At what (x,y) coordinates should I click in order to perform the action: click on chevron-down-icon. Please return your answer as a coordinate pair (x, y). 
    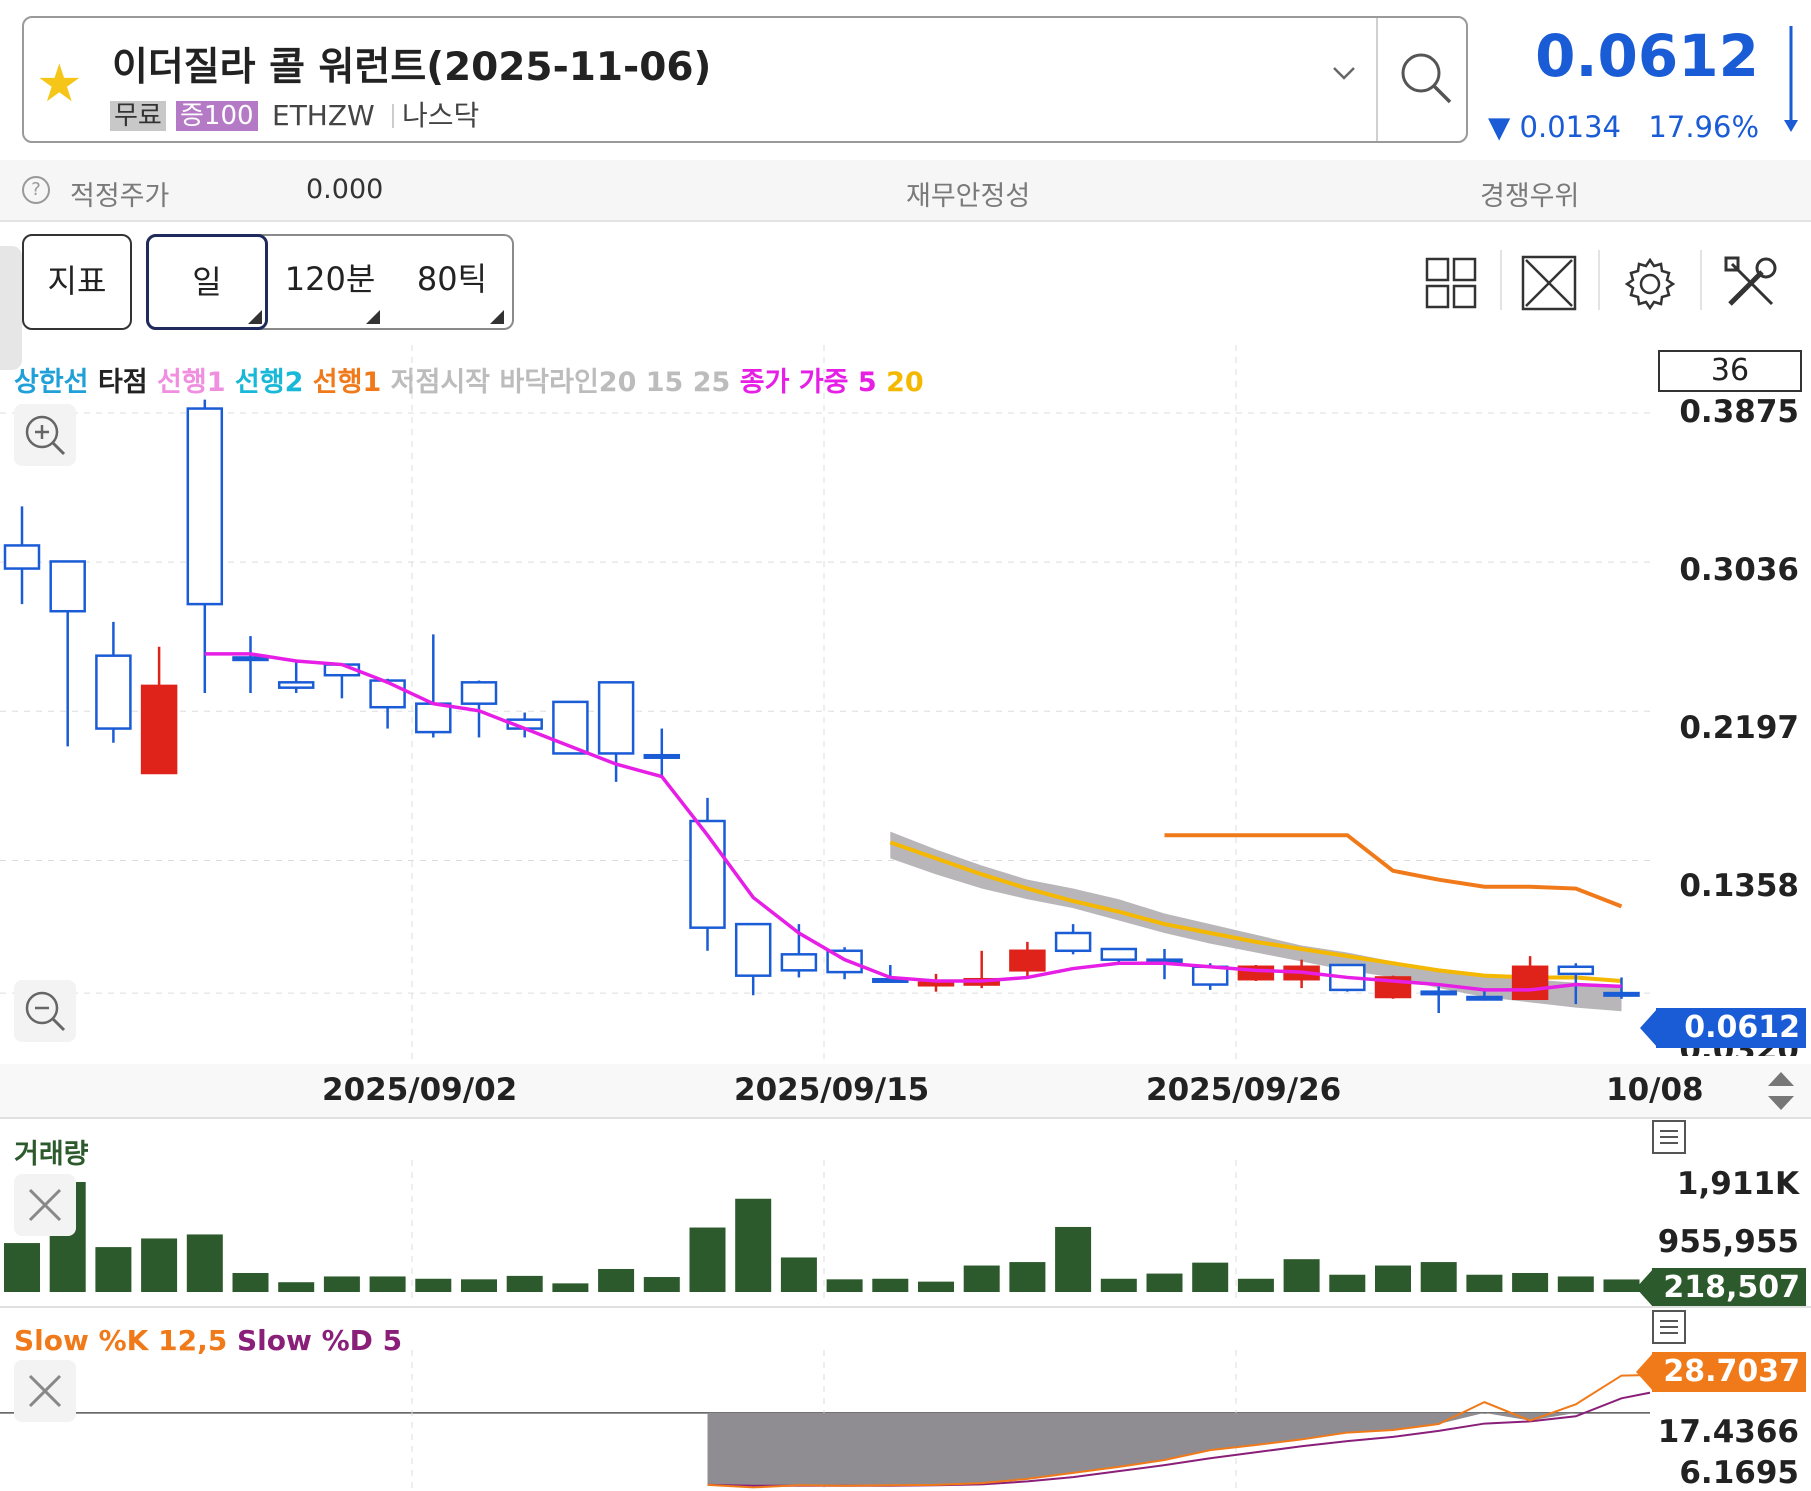
    Looking at the image, I should click on (1344, 76).